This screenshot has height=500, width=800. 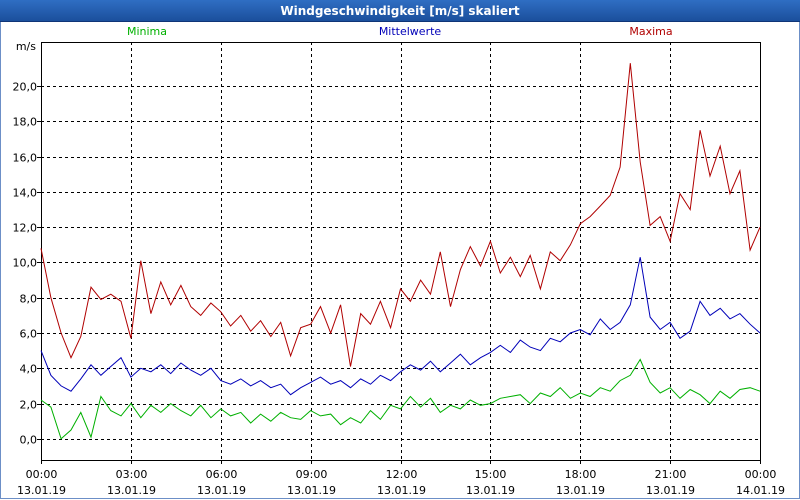 I want to click on legend: Minima Mittelwerte Maxima, so click(x=400, y=31).